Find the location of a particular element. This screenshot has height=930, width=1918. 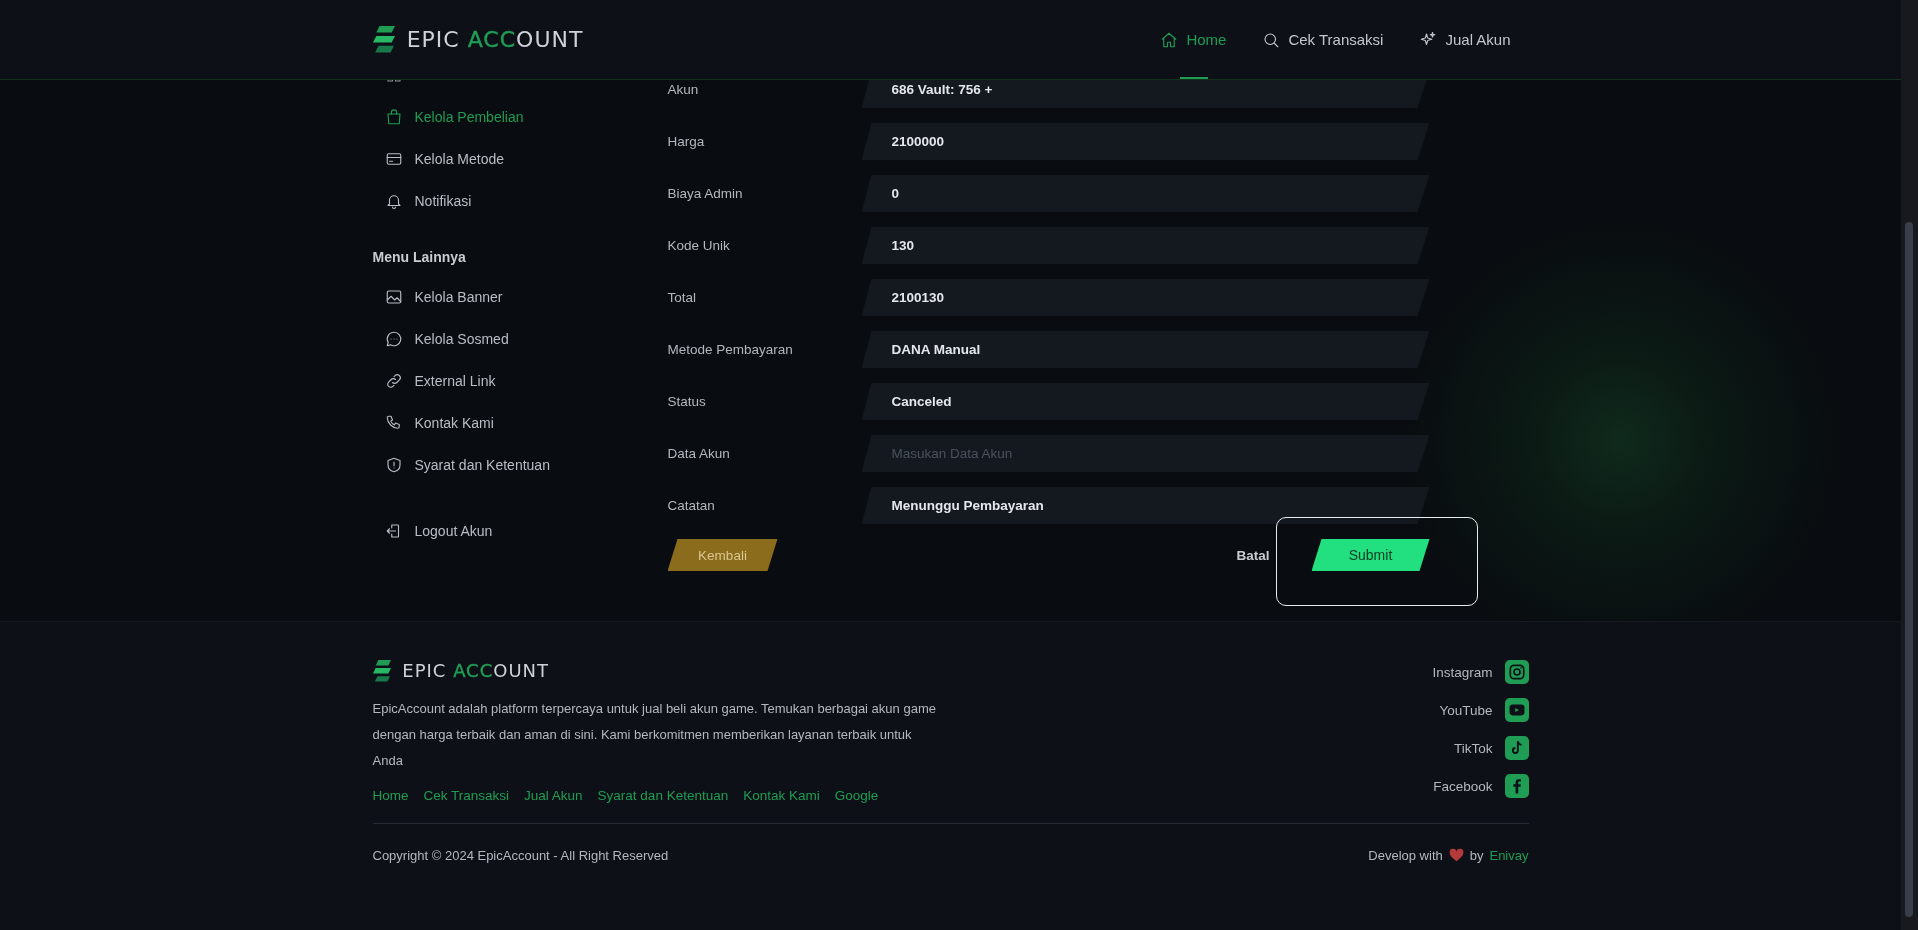

input-field: Menunggu Pembayaran is located at coordinates (1145, 505).